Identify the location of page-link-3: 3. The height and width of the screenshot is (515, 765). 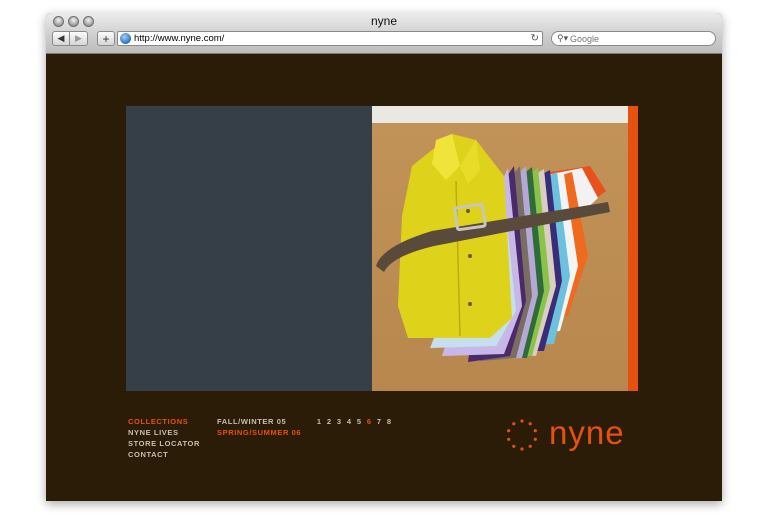
(339, 421).